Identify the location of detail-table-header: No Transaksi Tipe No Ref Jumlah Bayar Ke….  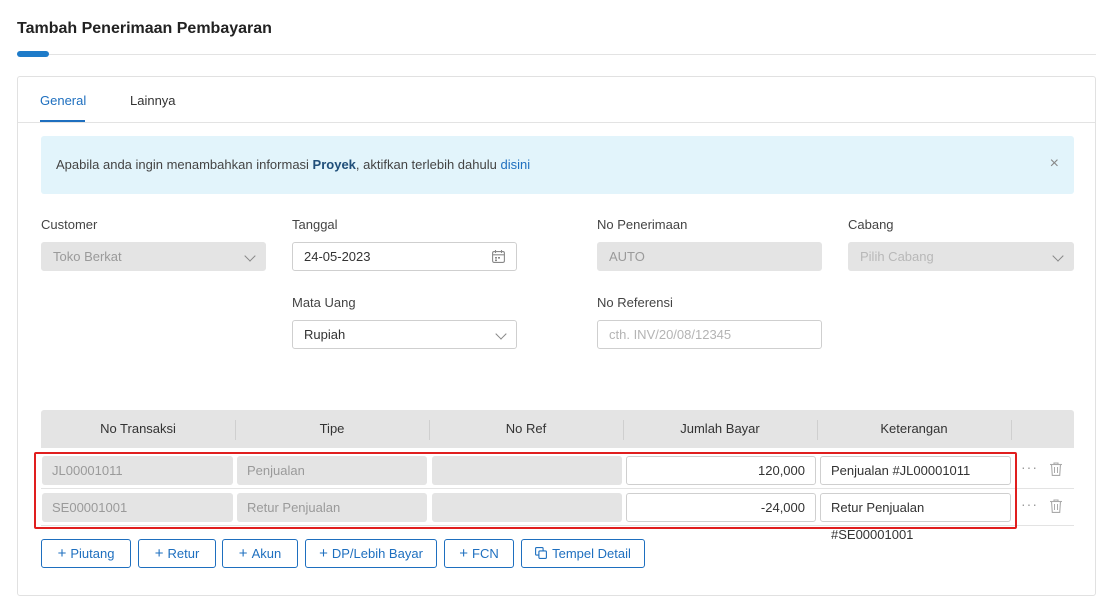
(557, 429).